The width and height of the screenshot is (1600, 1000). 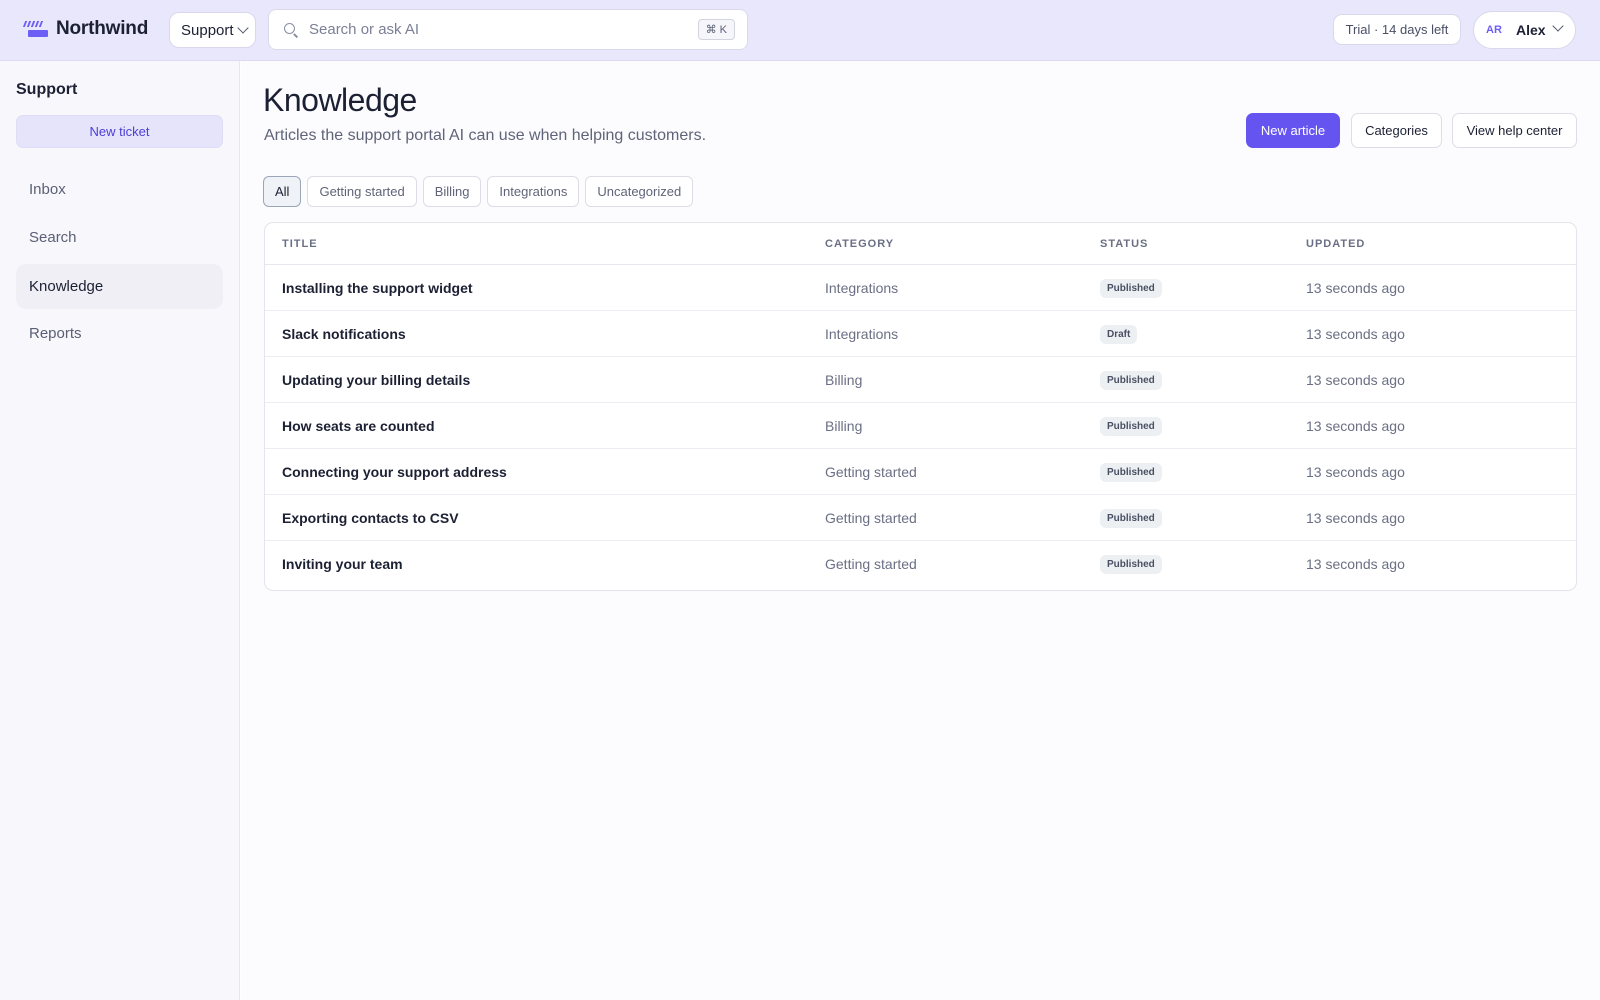 What do you see at coordinates (1293, 130) in the screenshot?
I see `new-article-button: New article` at bounding box center [1293, 130].